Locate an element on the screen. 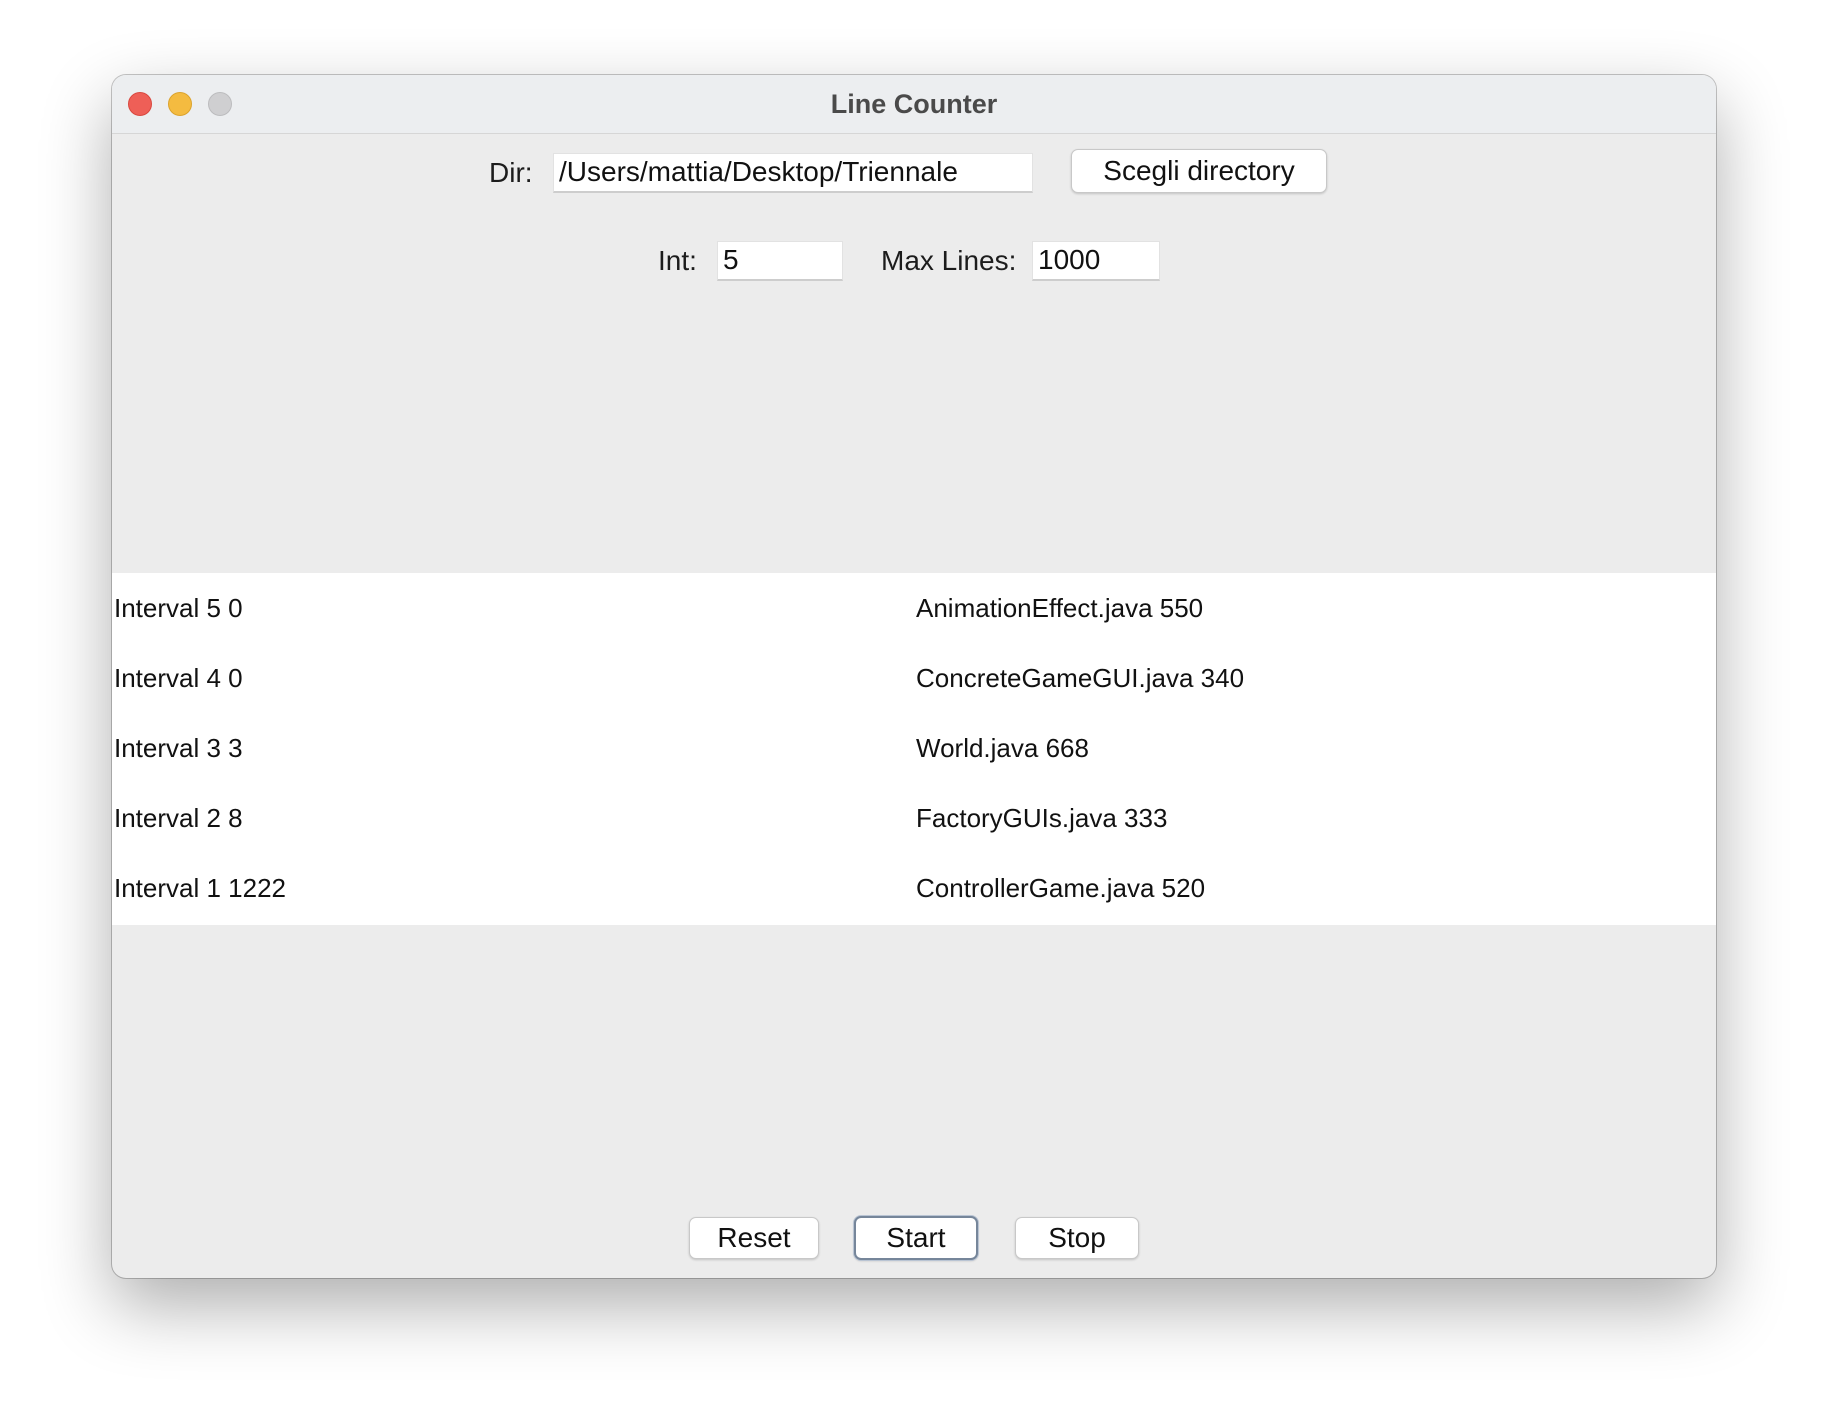 Image resolution: width=1824 pixels, height=1424 pixels. result-row: Interval 4 0 ConcreteGameGUI.java 340 is located at coordinates (914, 678).